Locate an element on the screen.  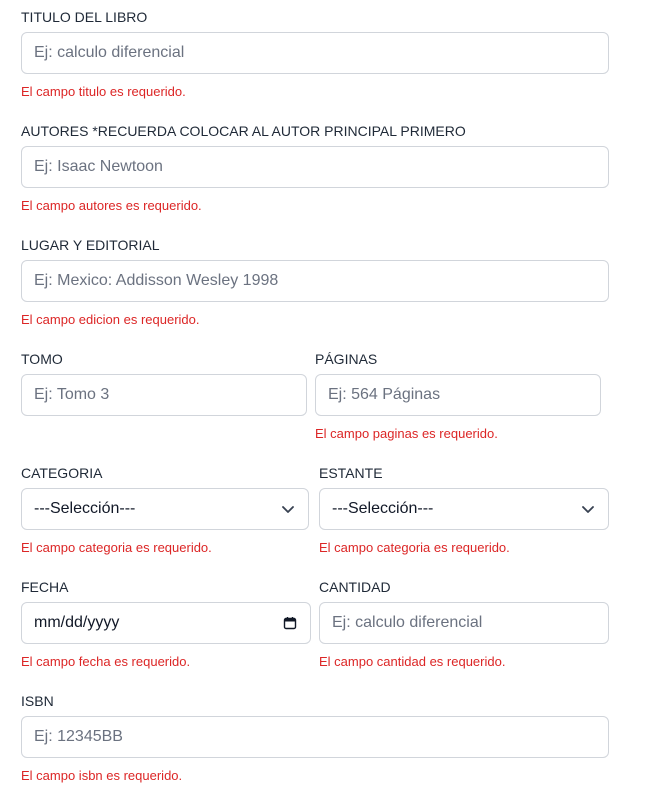
autores-error: El campo autores es requerido. is located at coordinates (111, 205).